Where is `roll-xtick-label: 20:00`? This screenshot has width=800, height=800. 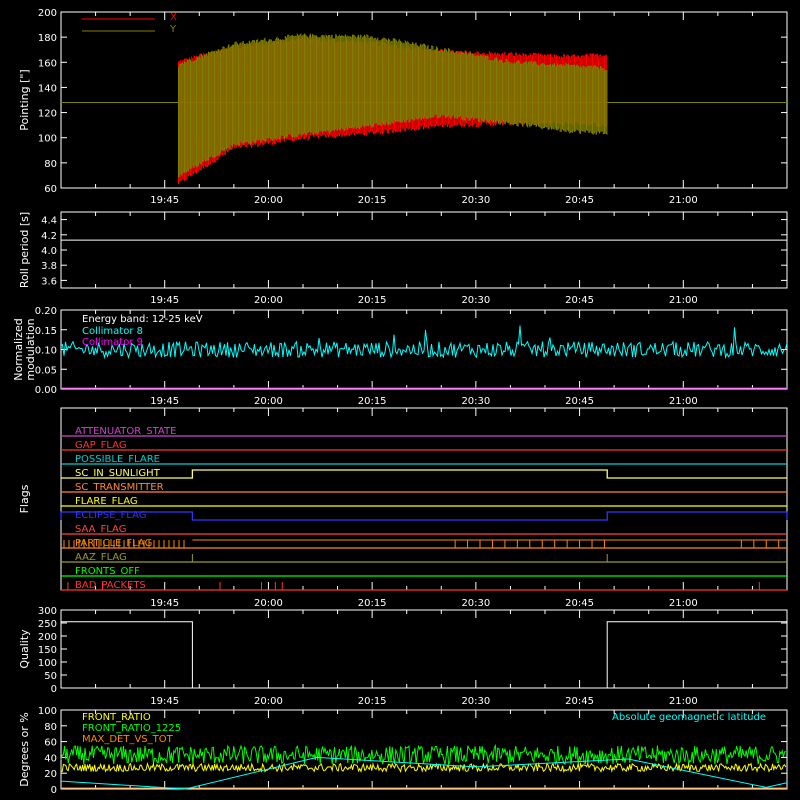
roll-xtick-label: 20:00 is located at coordinates (268, 300).